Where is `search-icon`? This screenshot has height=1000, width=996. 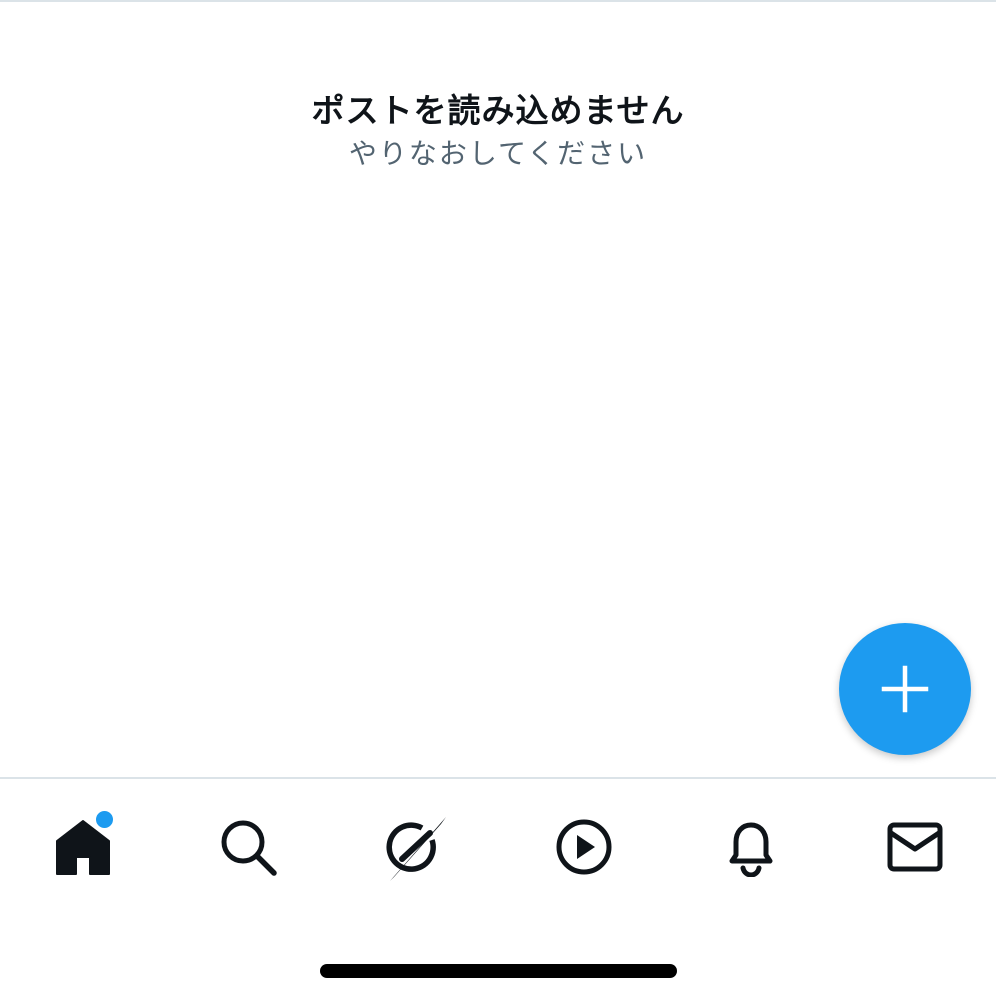 search-icon is located at coordinates (249, 848).